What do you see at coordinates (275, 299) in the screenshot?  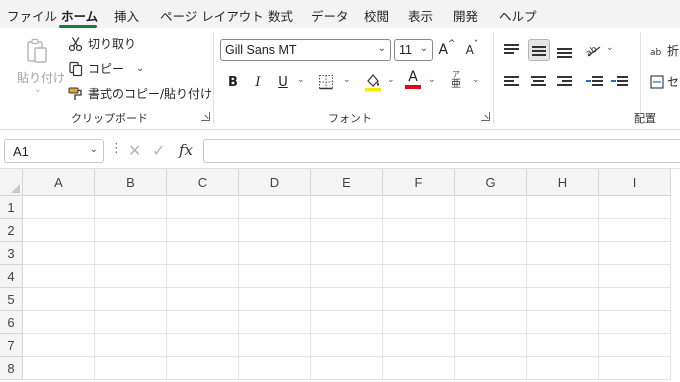 I see `cell-d5` at bounding box center [275, 299].